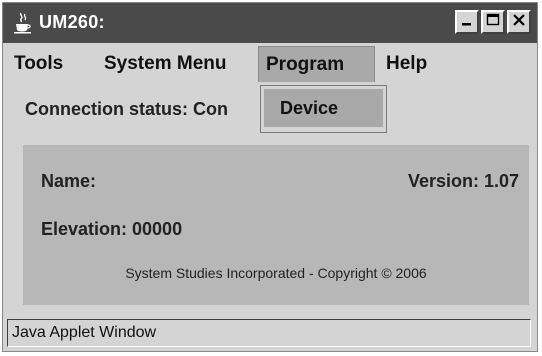 This screenshot has height=356, width=542. I want to click on connection-status: Connection status: Con, so click(126, 109).